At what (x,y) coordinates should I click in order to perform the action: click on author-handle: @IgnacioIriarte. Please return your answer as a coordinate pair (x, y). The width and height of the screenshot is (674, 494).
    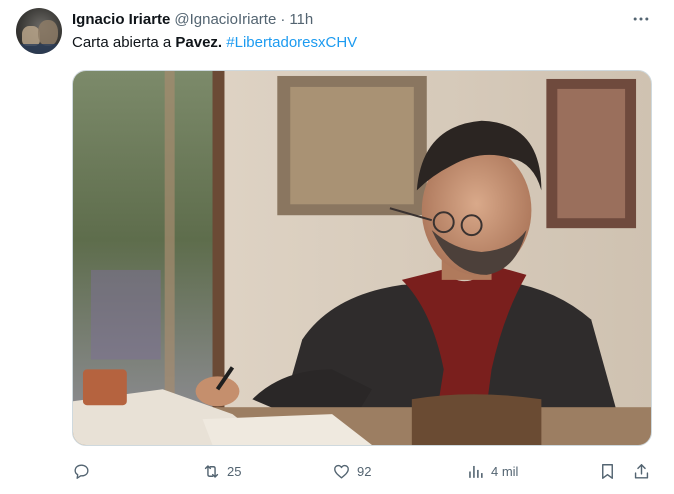
    Looking at the image, I should click on (225, 19).